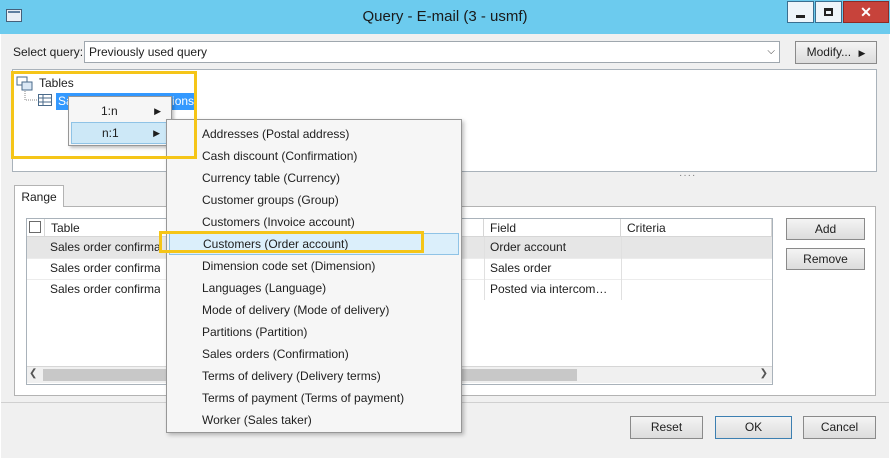 This screenshot has height=460, width=890. I want to click on menu-item-customer-groups: Customer groups (Group), so click(314, 200).